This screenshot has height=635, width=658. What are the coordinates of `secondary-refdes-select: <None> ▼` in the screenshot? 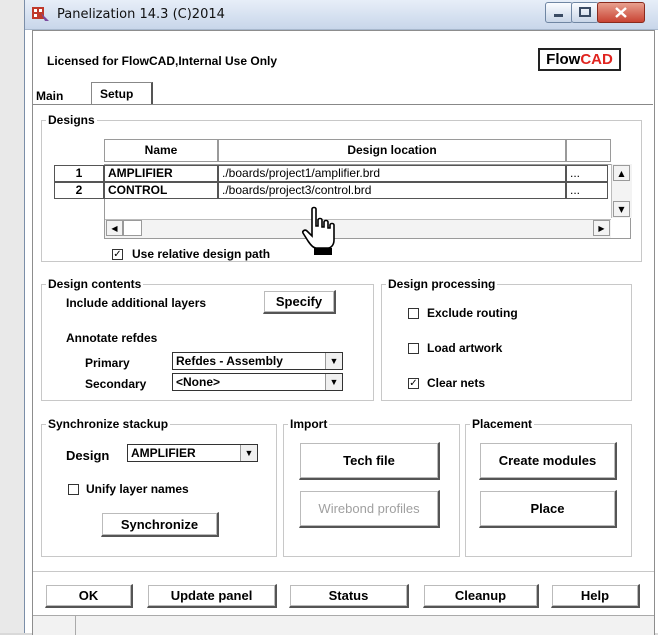 It's located at (257, 382).